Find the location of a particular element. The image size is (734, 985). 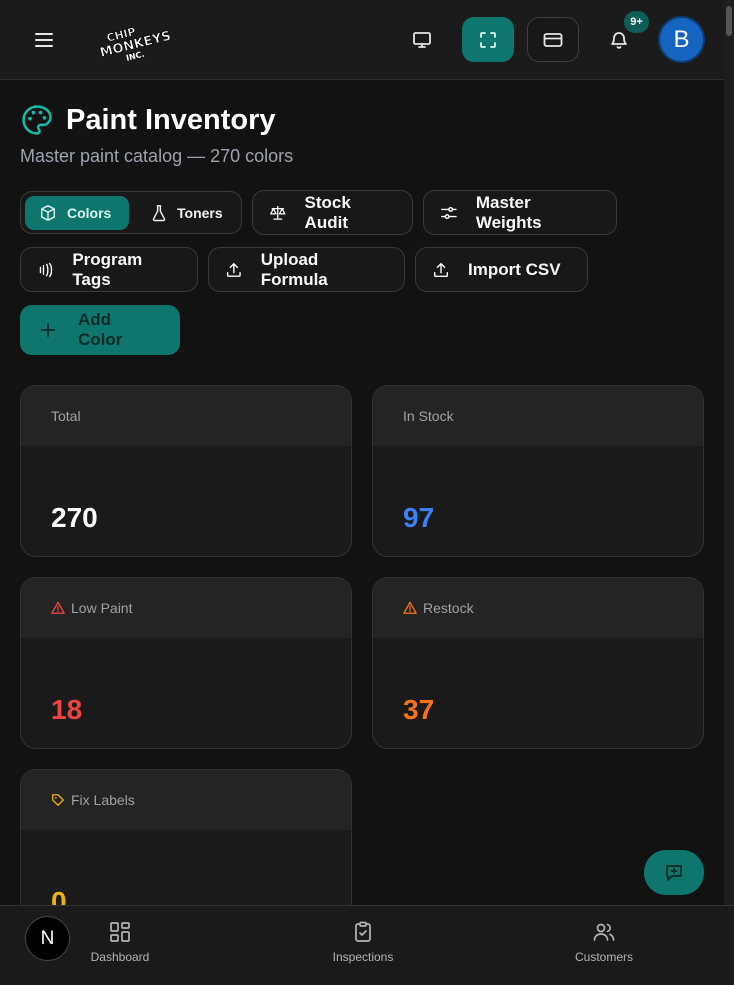

stat-card-header: Fix Labels is located at coordinates (186, 800).